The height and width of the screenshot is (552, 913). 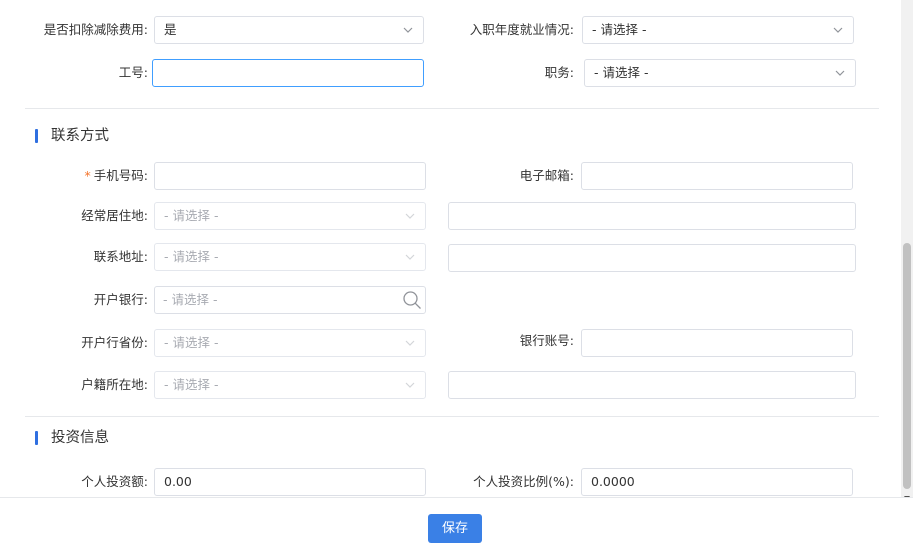 What do you see at coordinates (412, 300) in the screenshot?
I see `search-icon` at bounding box center [412, 300].